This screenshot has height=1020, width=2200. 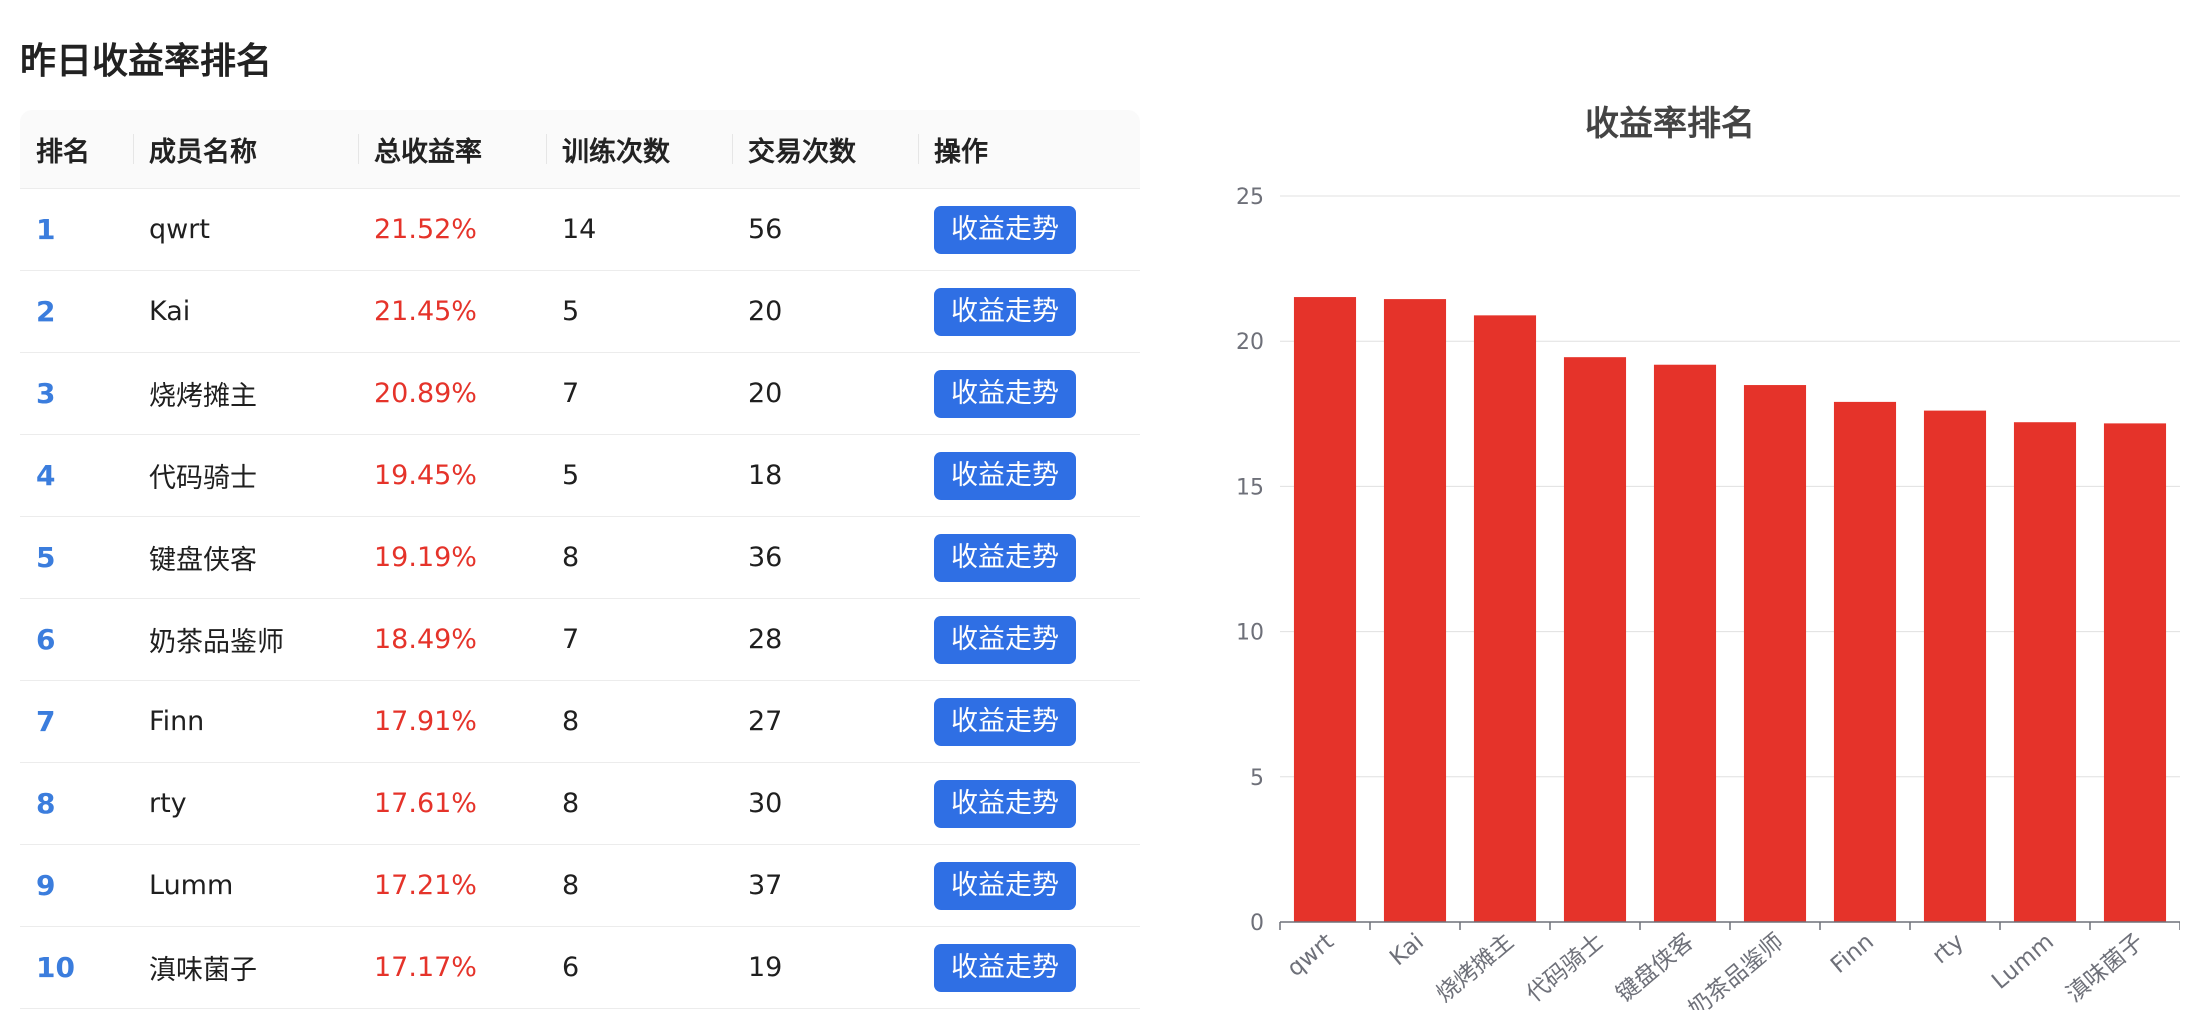 What do you see at coordinates (76, 803) in the screenshot?
I see `rank-cell: 8` at bounding box center [76, 803].